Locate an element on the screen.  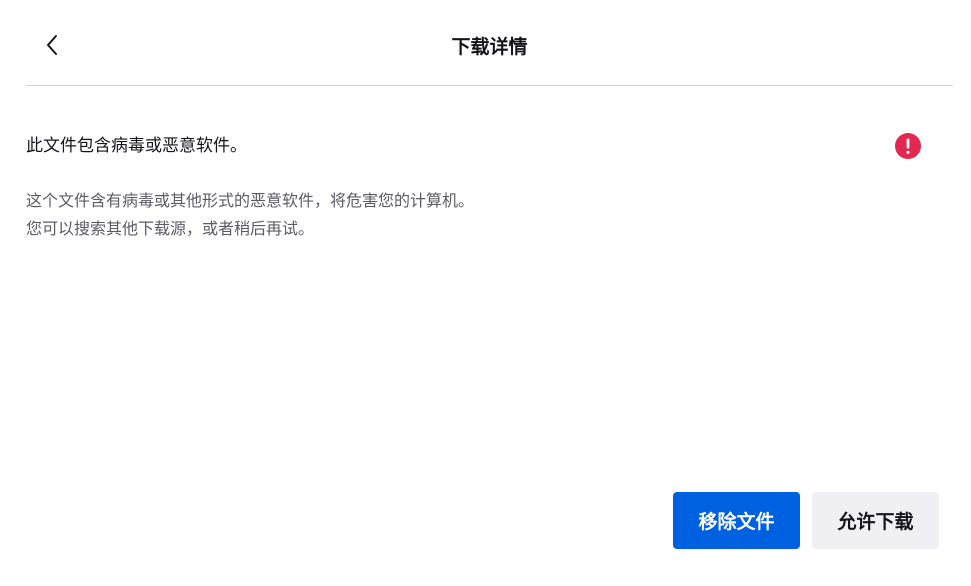
header: 下载详情 is located at coordinates (489, 43).